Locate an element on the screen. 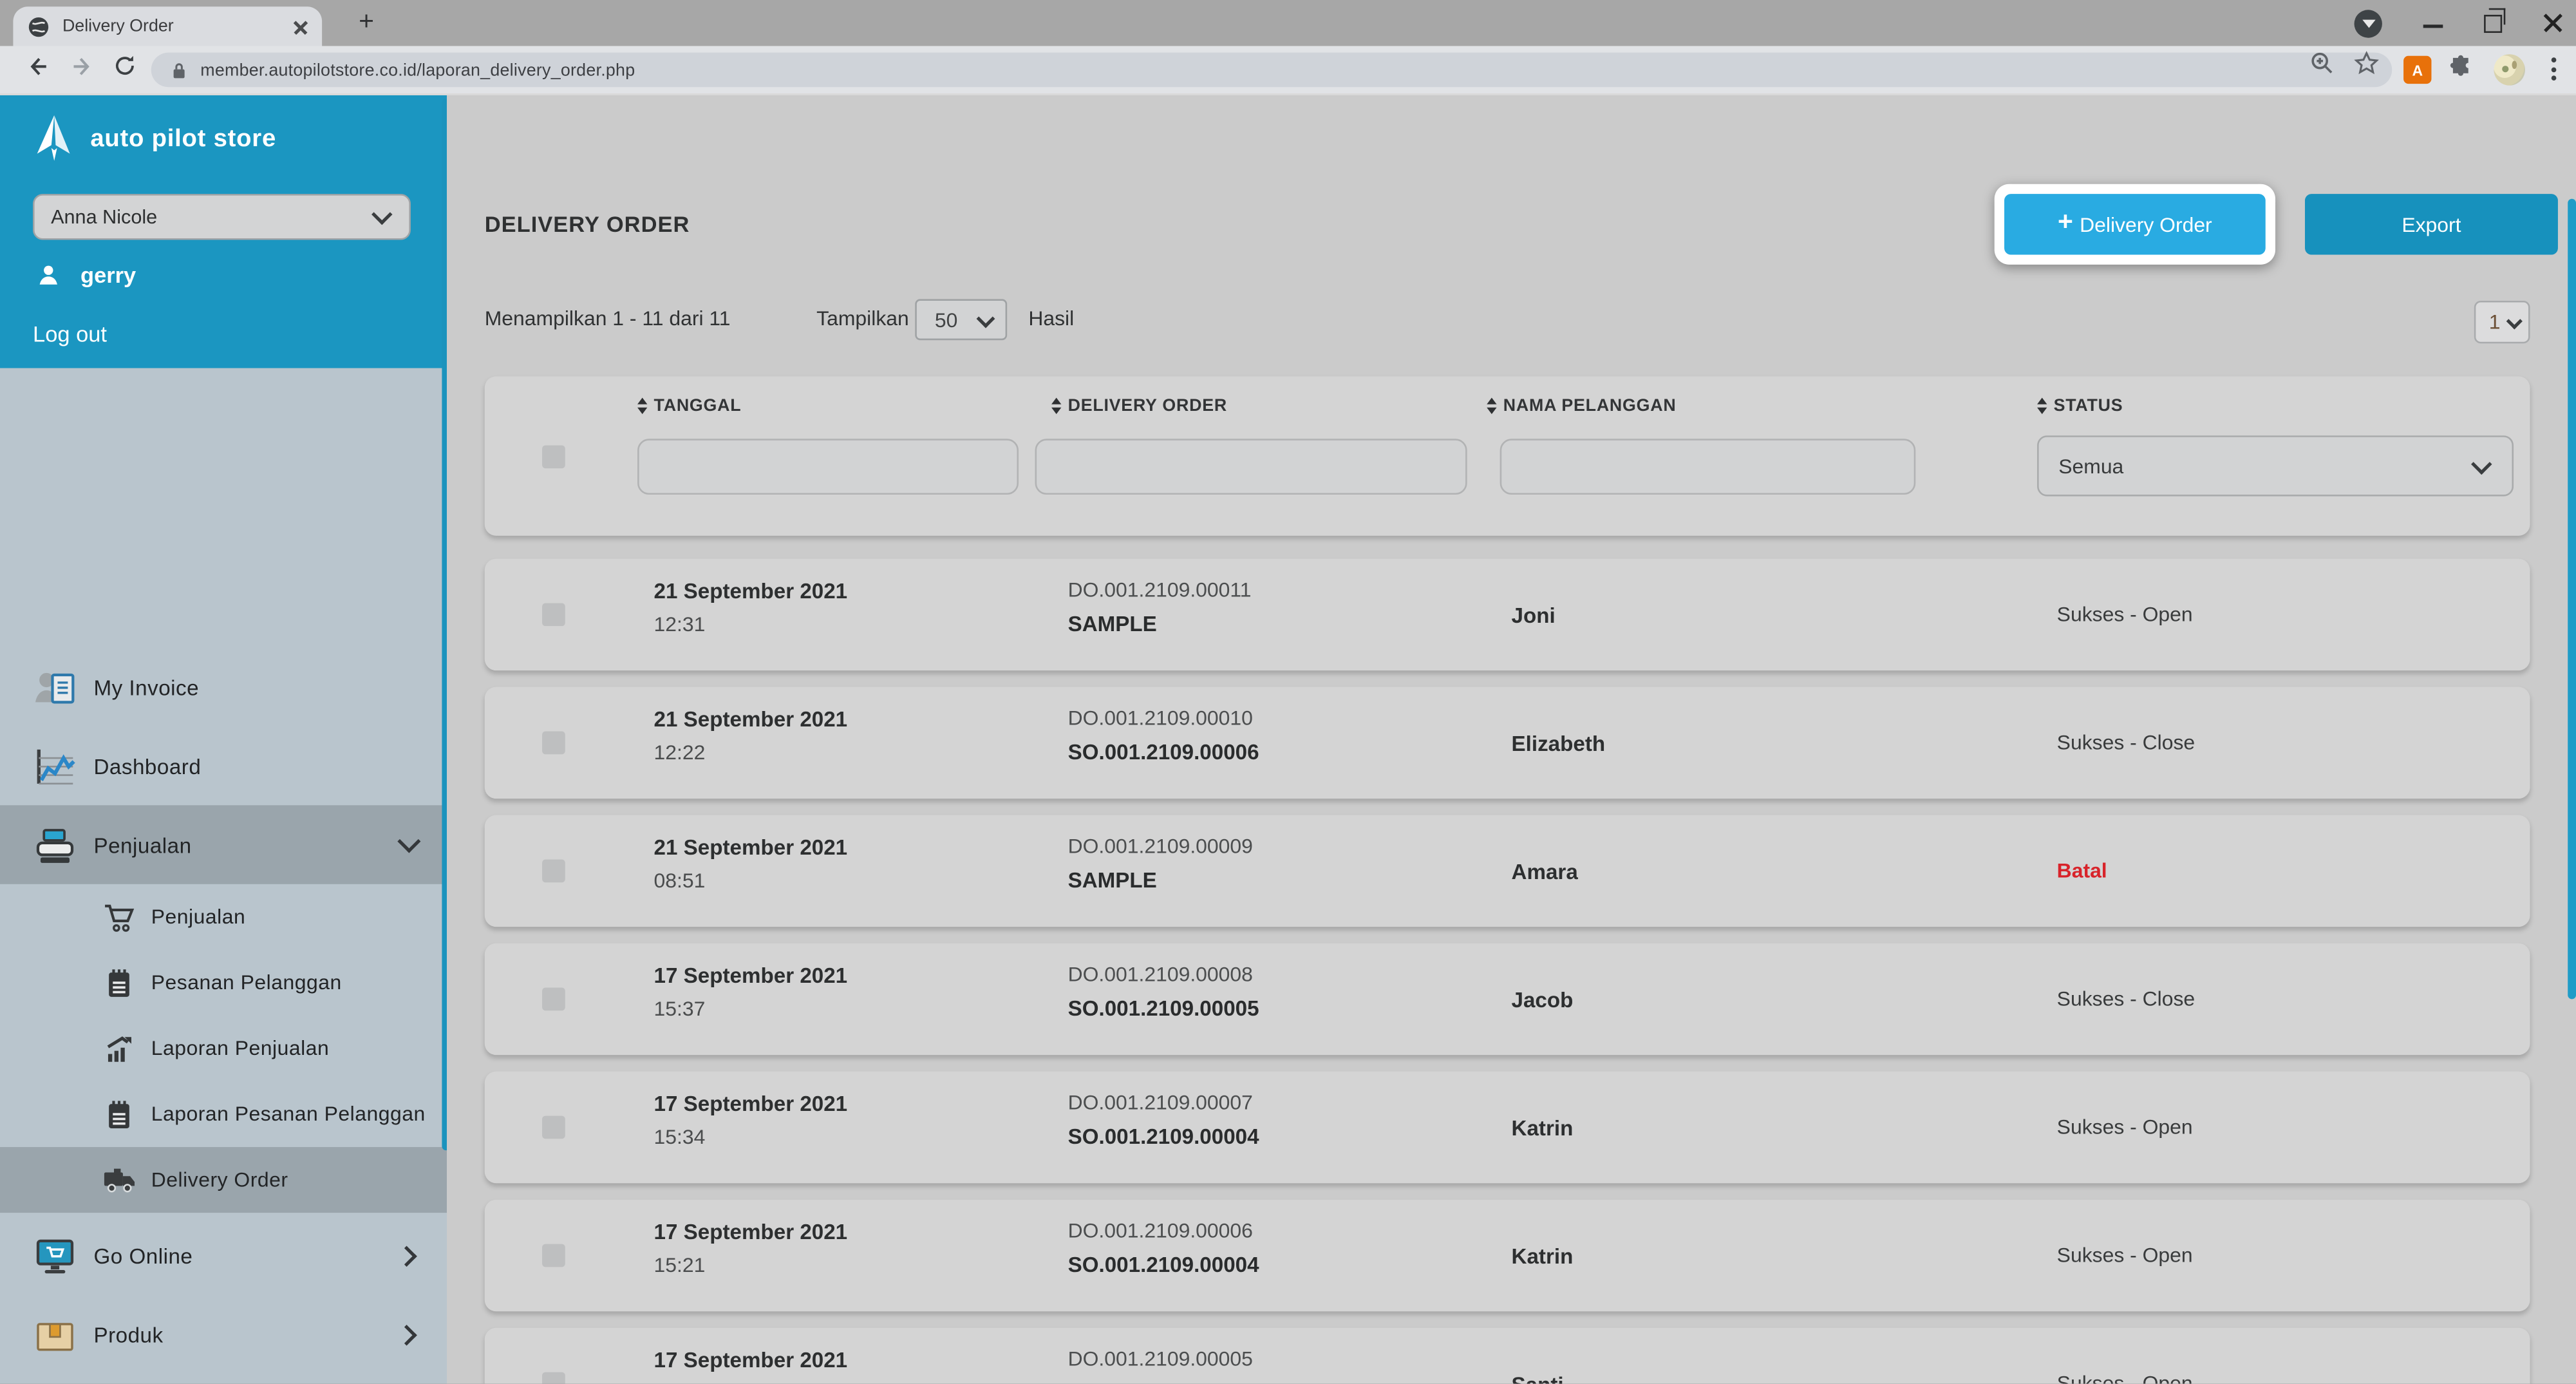 This screenshot has height=1384, width=2576. filter-input-delivery-order is located at coordinates (1251, 467).